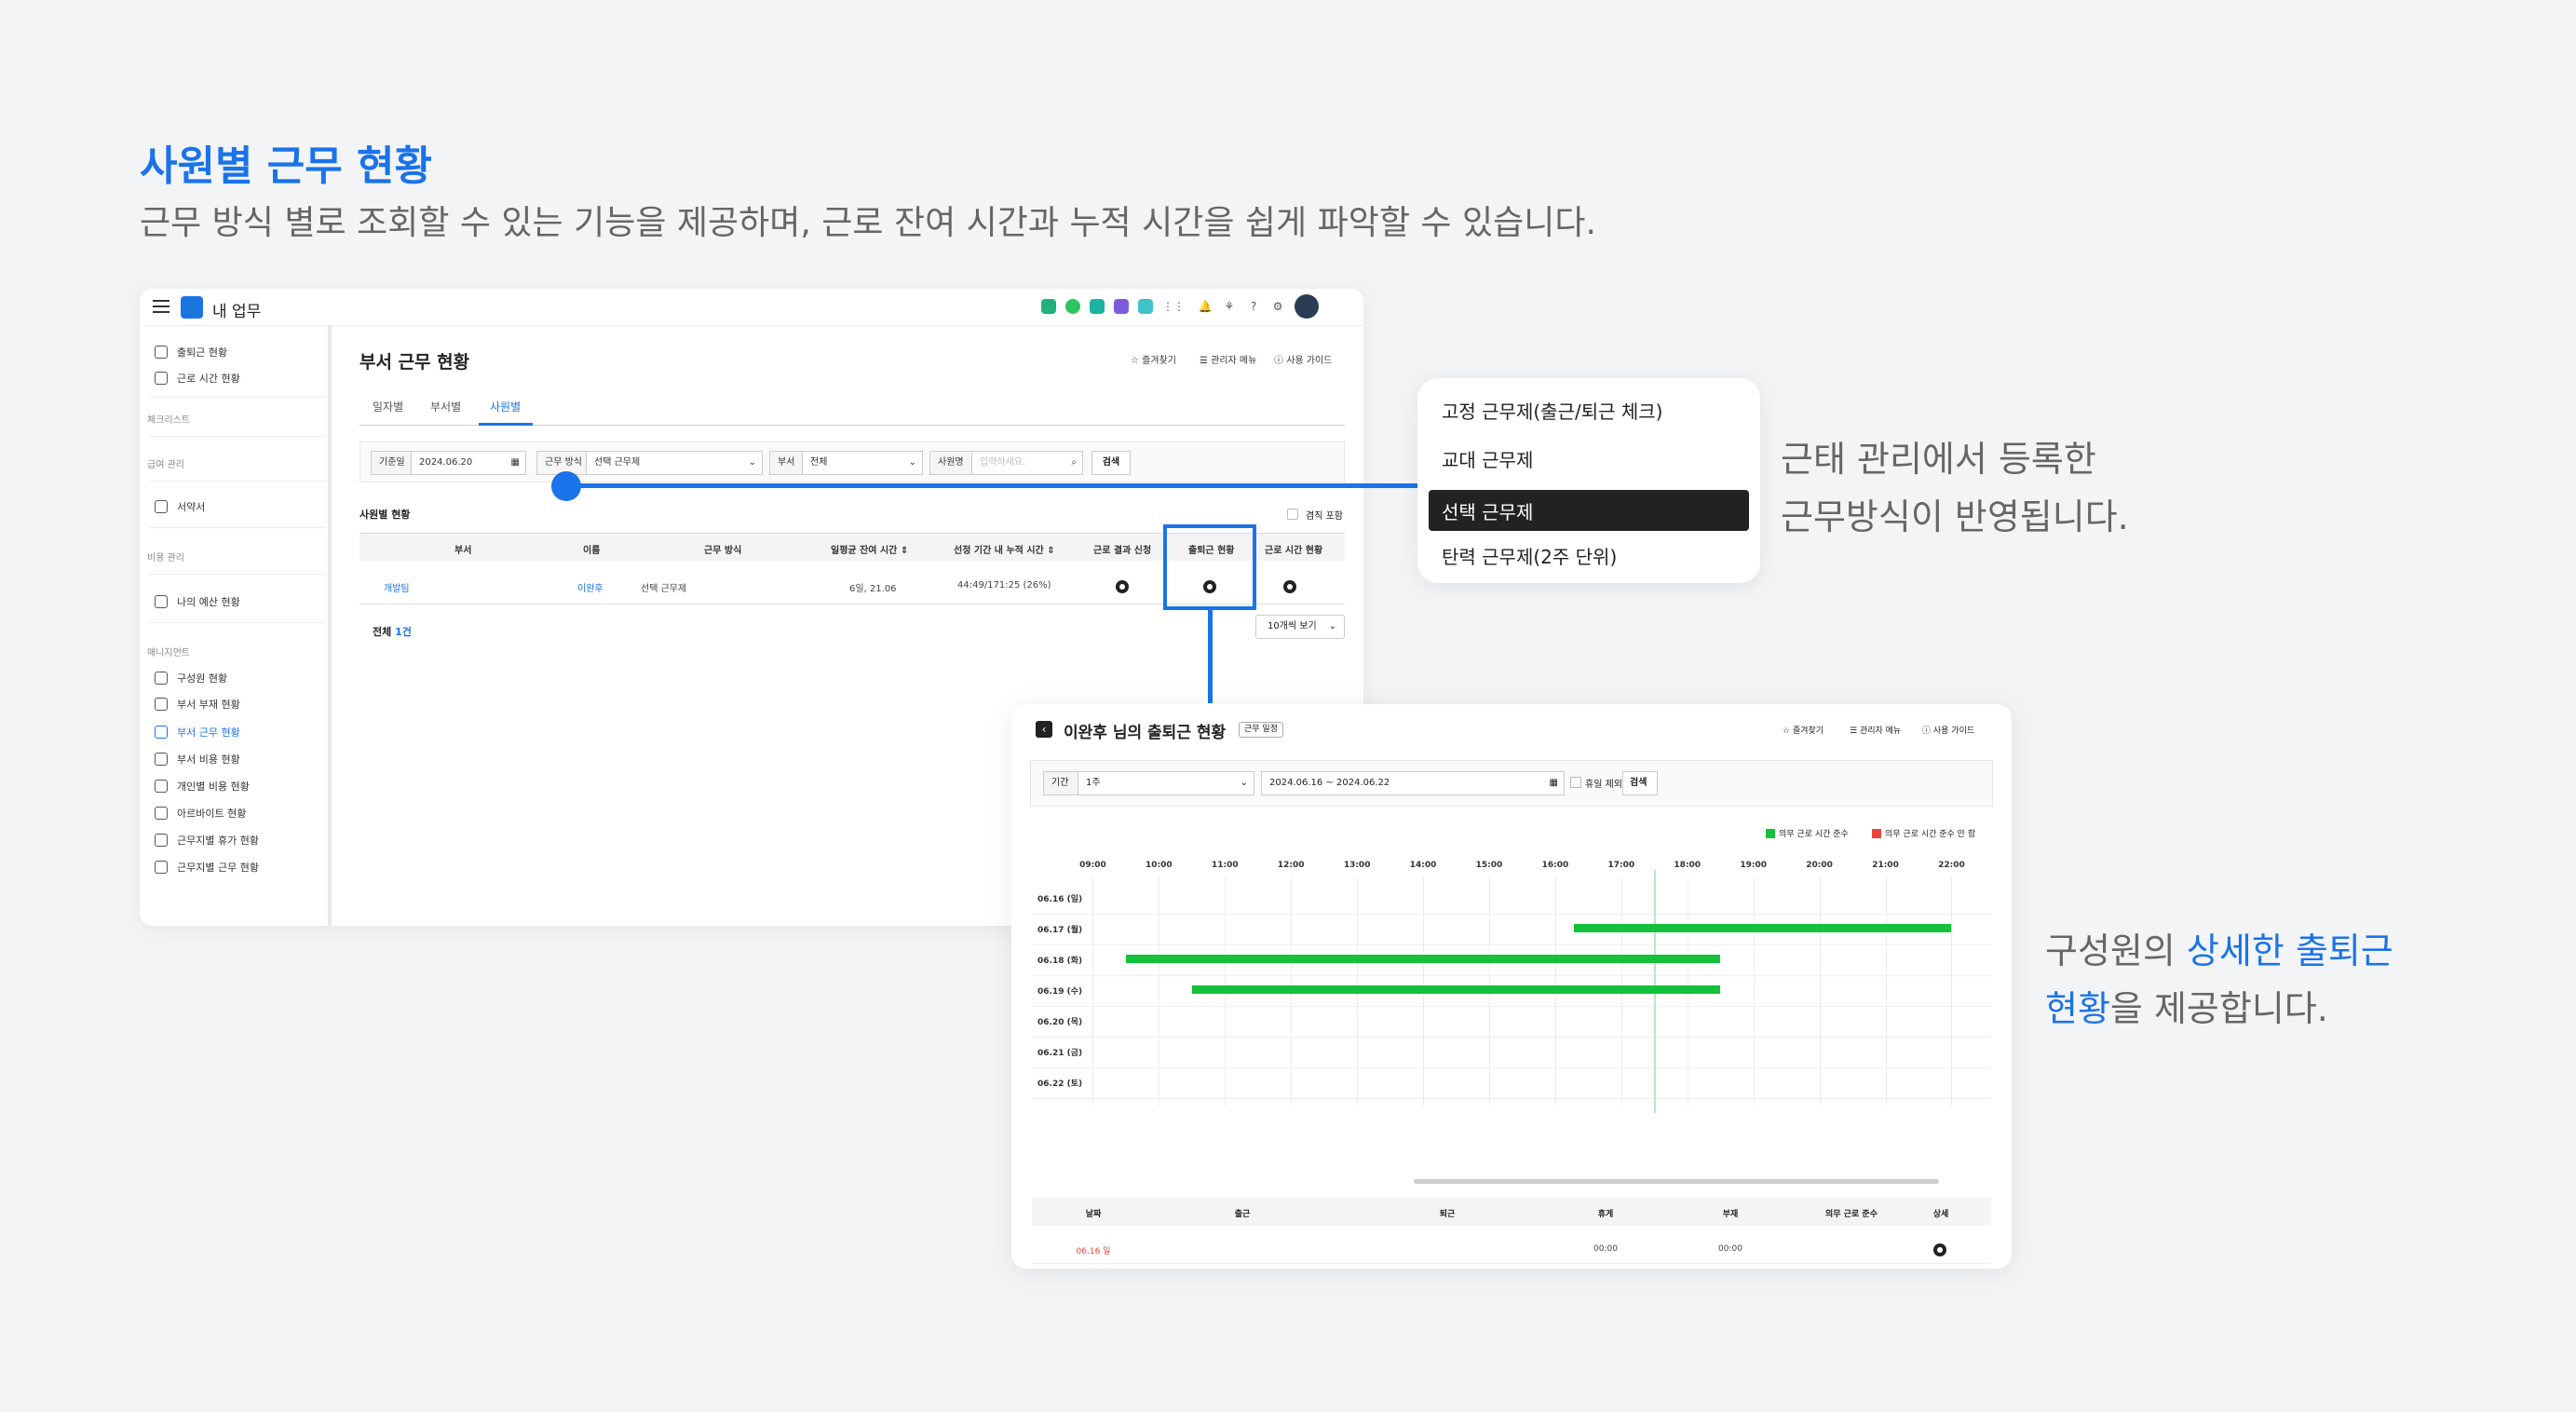 Image resolution: width=2576 pixels, height=1412 pixels. What do you see at coordinates (1300, 627) in the screenshot?
I see `page-size-select: 10개씩 보기 ⌄` at bounding box center [1300, 627].